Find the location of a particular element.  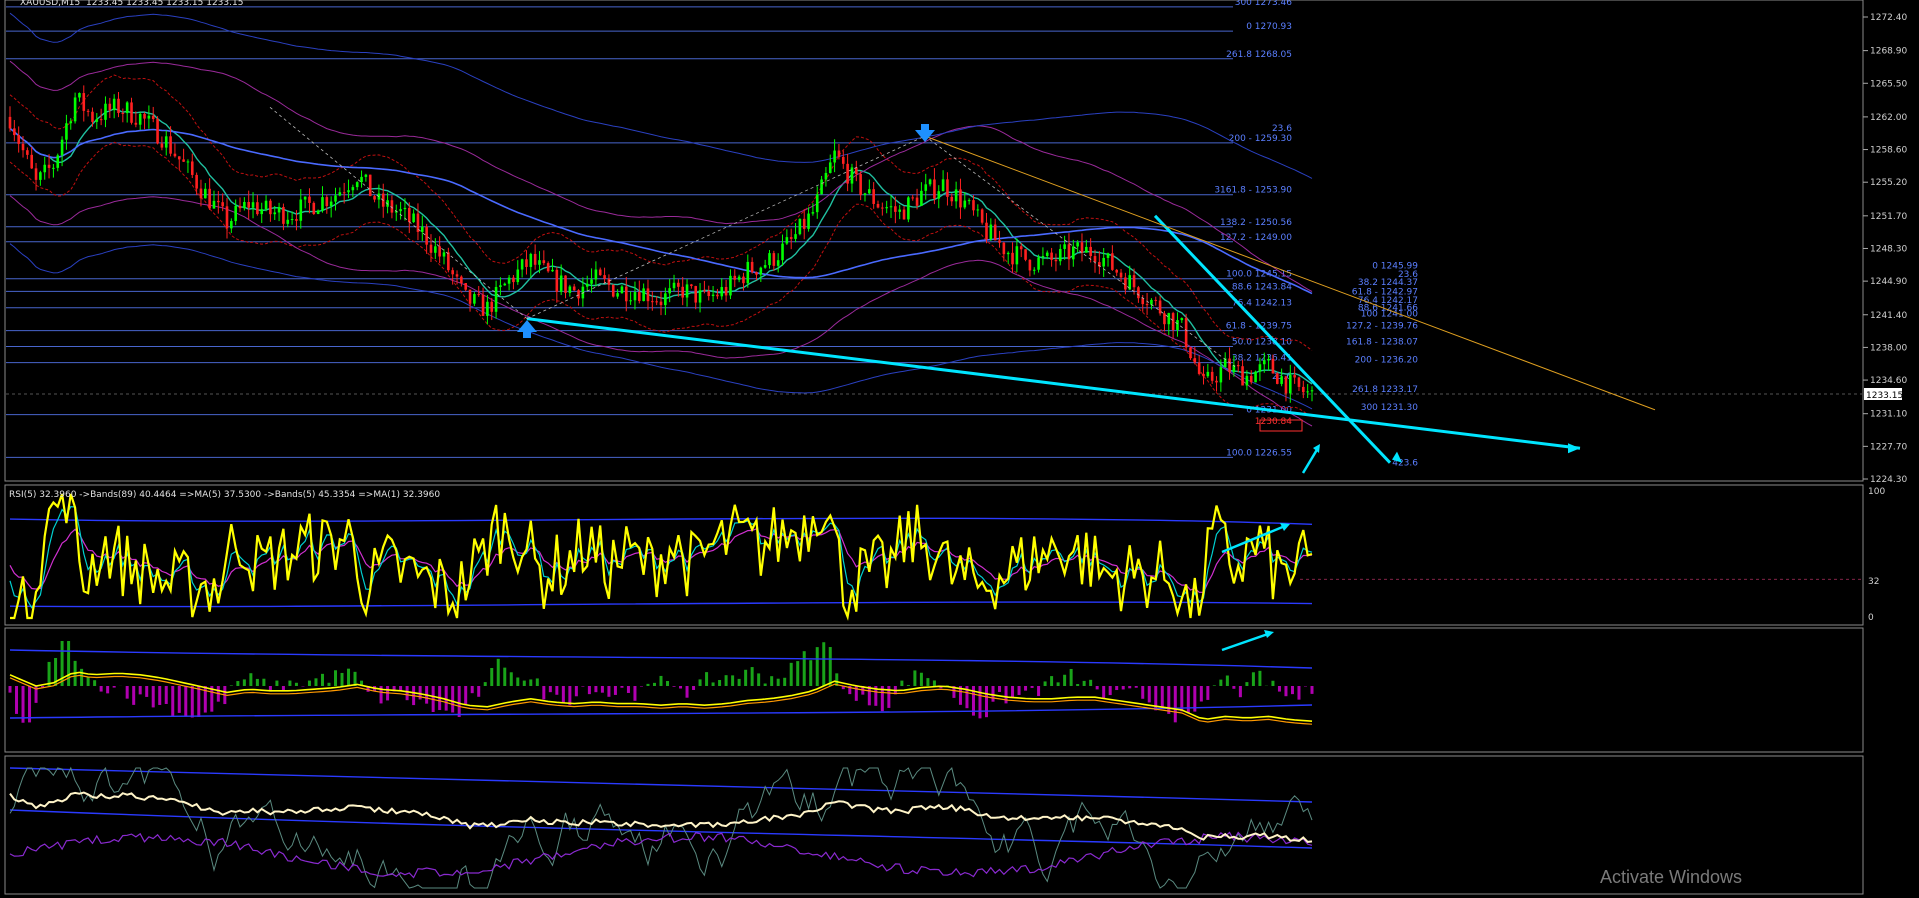

price-tick-label: 1248.30 is located at coordinates (1888, 249).